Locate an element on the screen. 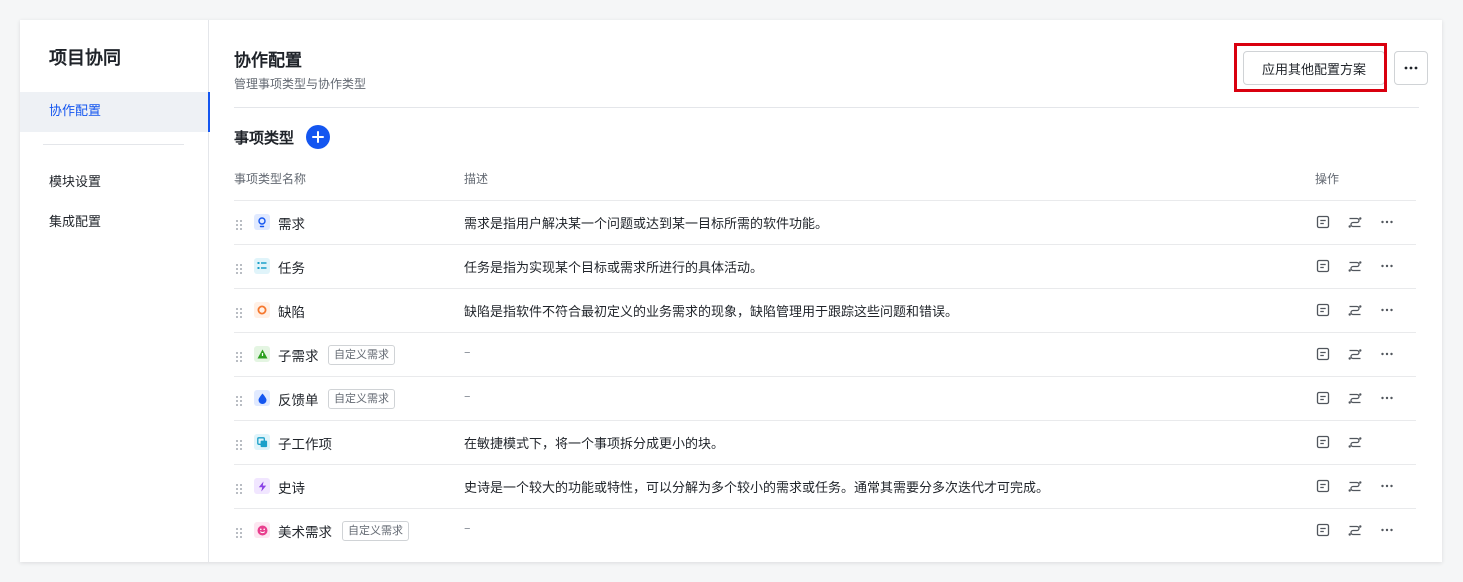 This screenshot has height=582, width=1463. table-row: 需求 需求是指用户解决某一个问题或达到某一目标所需的软件功能。 is located at coordinates (825, 222).